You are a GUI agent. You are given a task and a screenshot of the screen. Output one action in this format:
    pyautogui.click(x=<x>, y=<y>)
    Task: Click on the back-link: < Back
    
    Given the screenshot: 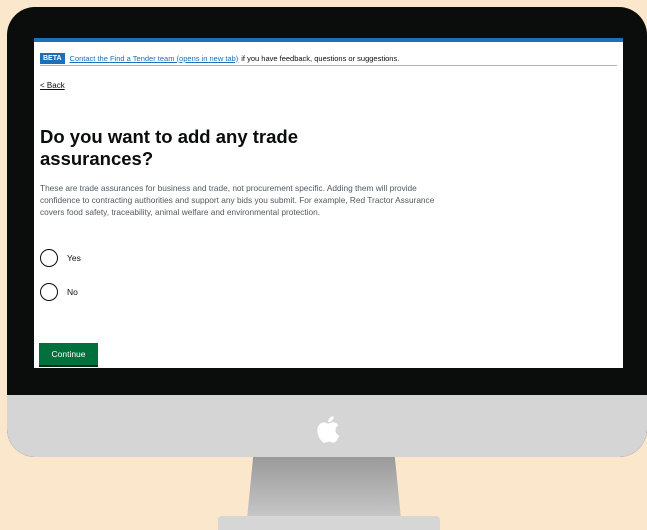 What is the action you would take?
    pyautogui.click(x=52, y=85)
    